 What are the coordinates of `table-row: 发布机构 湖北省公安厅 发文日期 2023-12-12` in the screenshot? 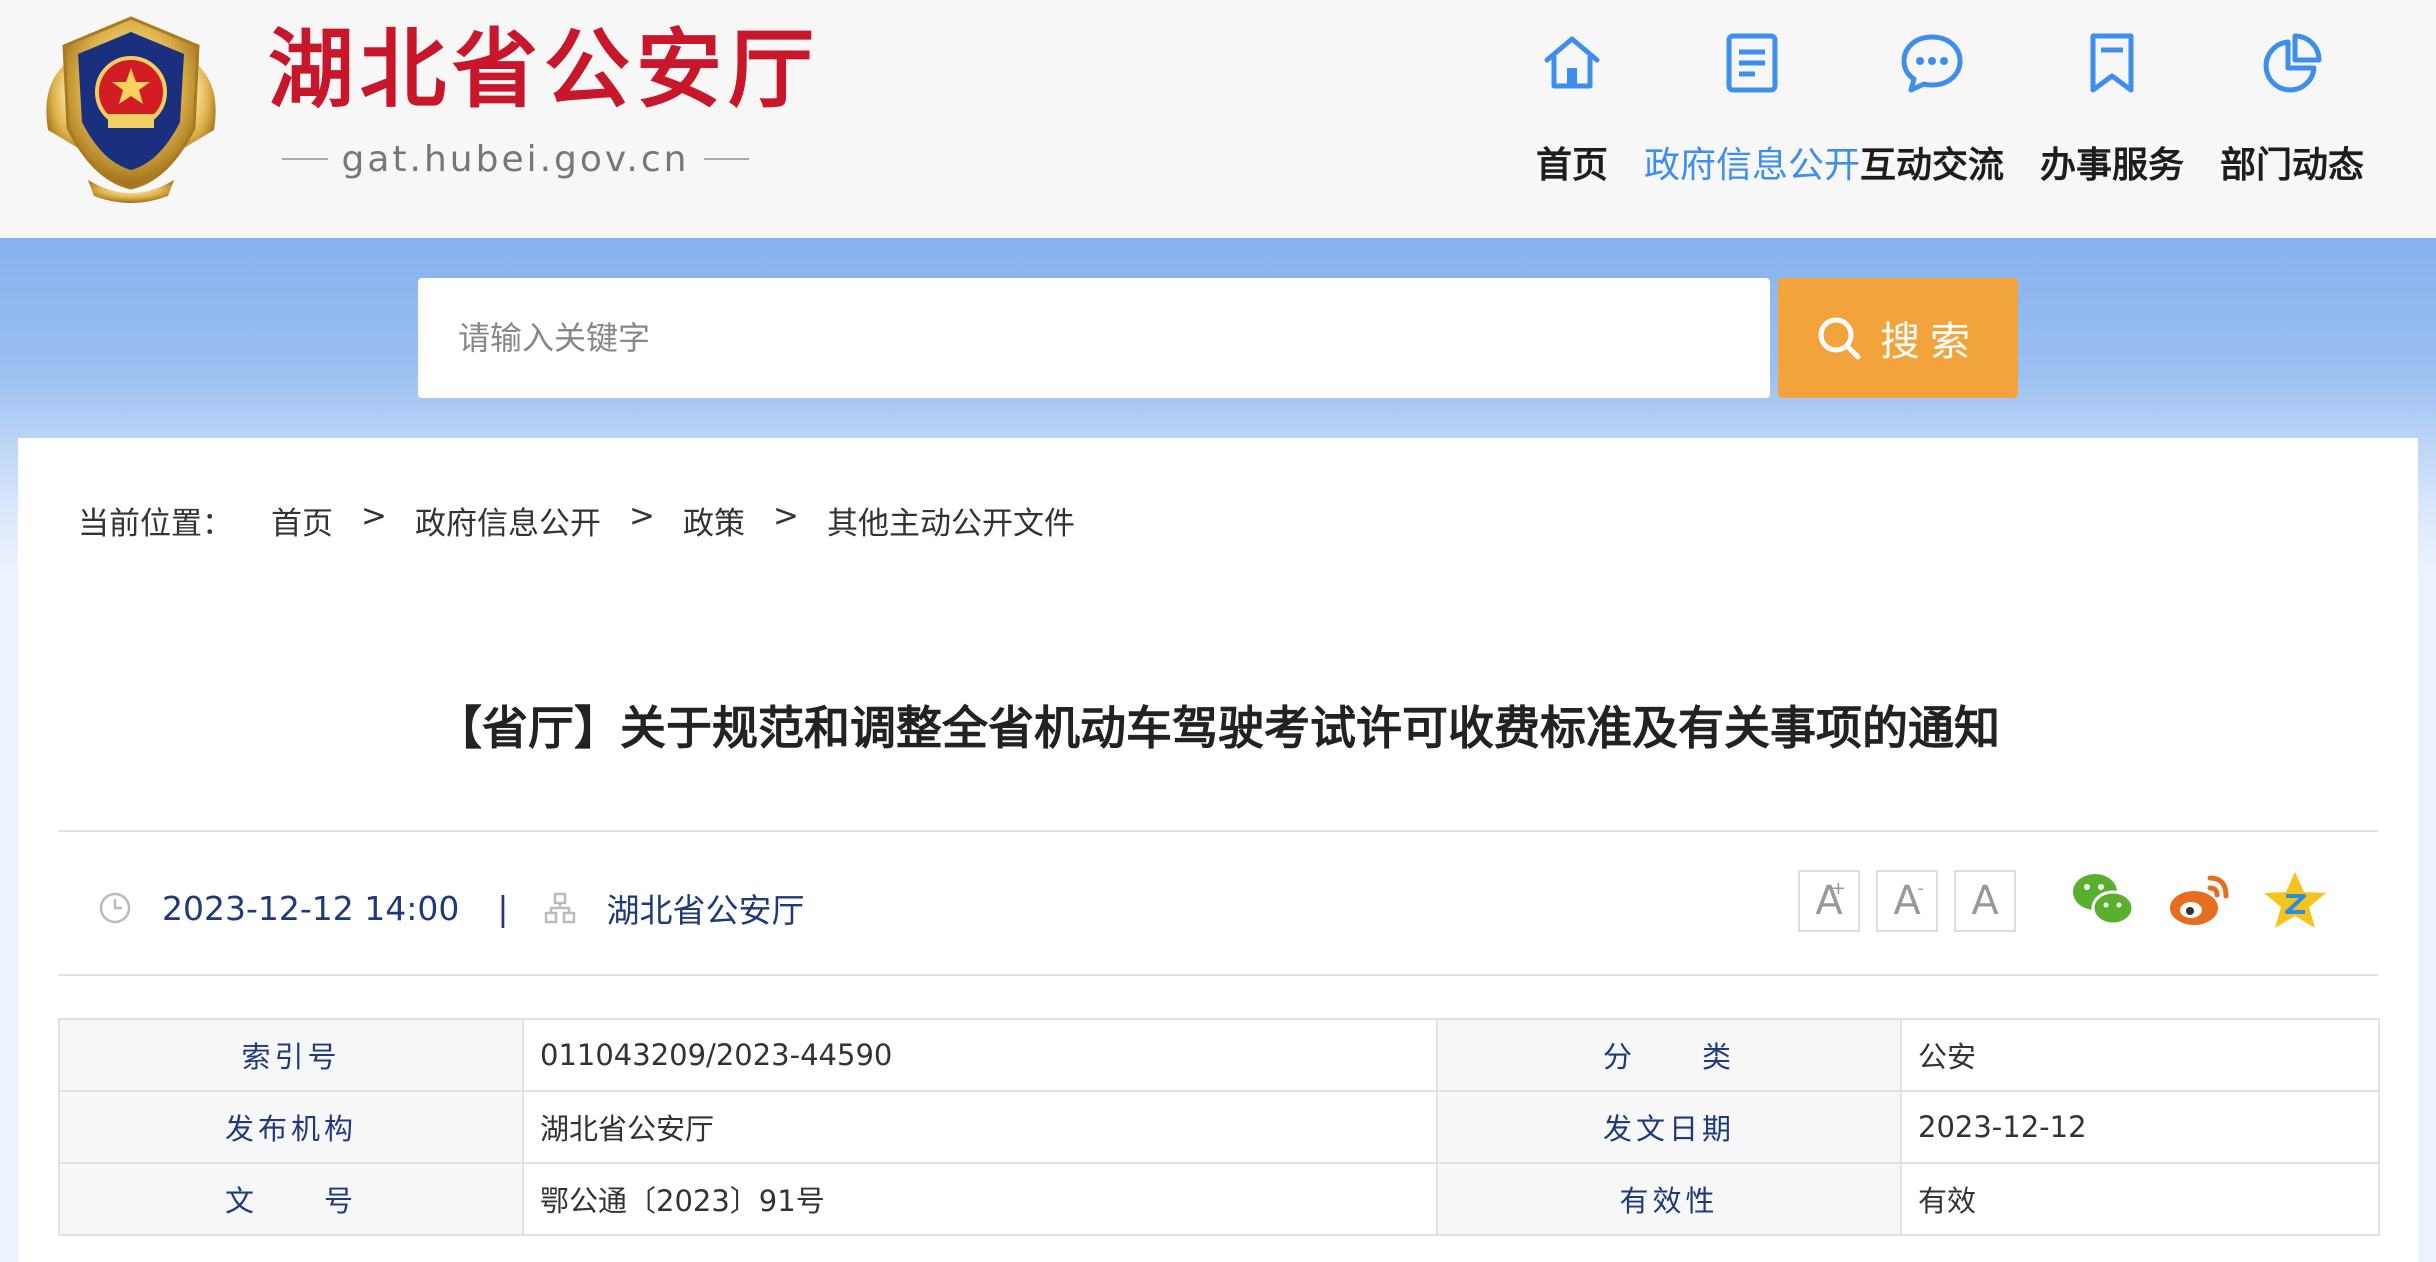 It's located at (1219, 1127).